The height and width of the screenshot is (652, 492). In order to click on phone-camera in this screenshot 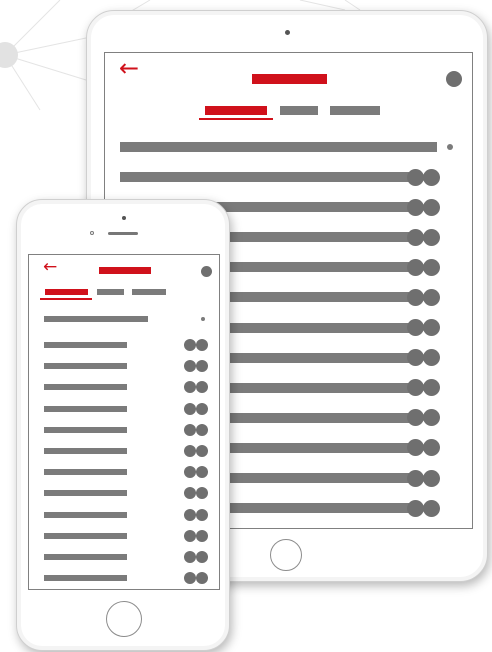, I will do `click(124, 218)`.